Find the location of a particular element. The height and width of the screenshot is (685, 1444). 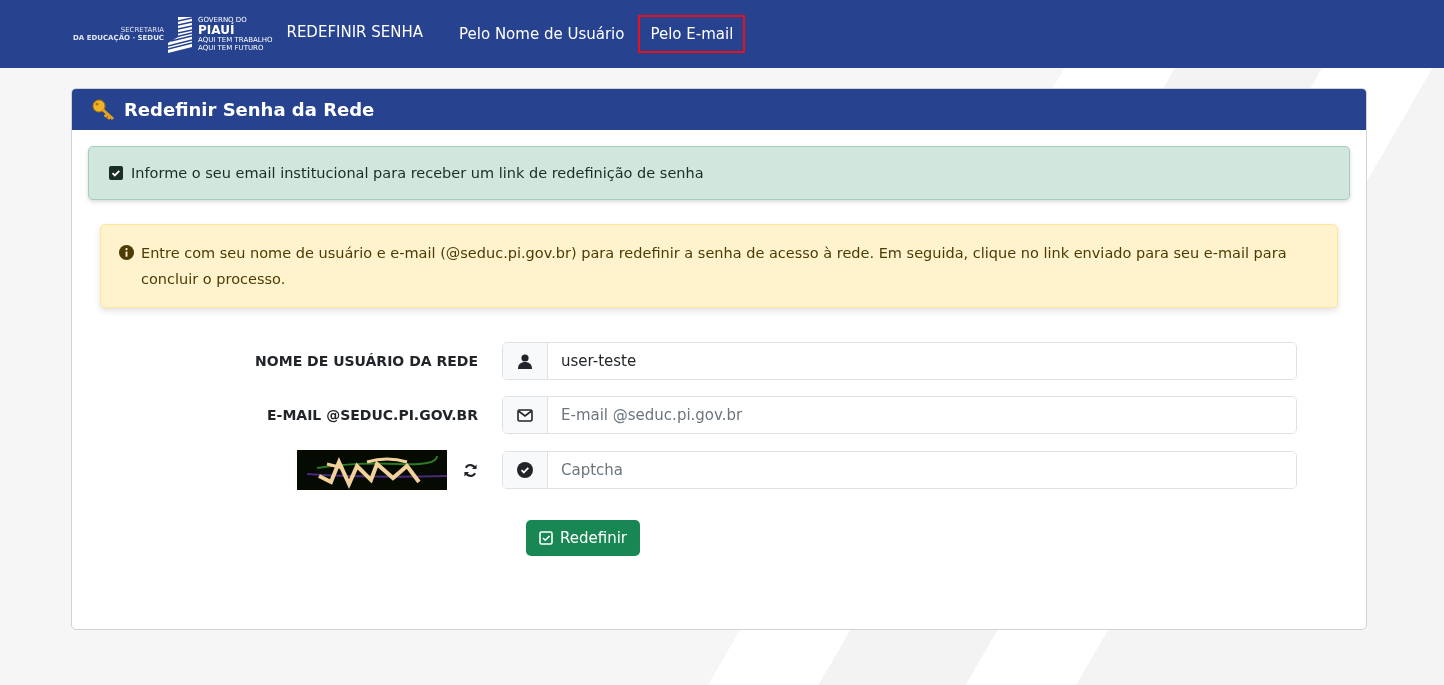

user-icon is located at coordinates (525, 361).